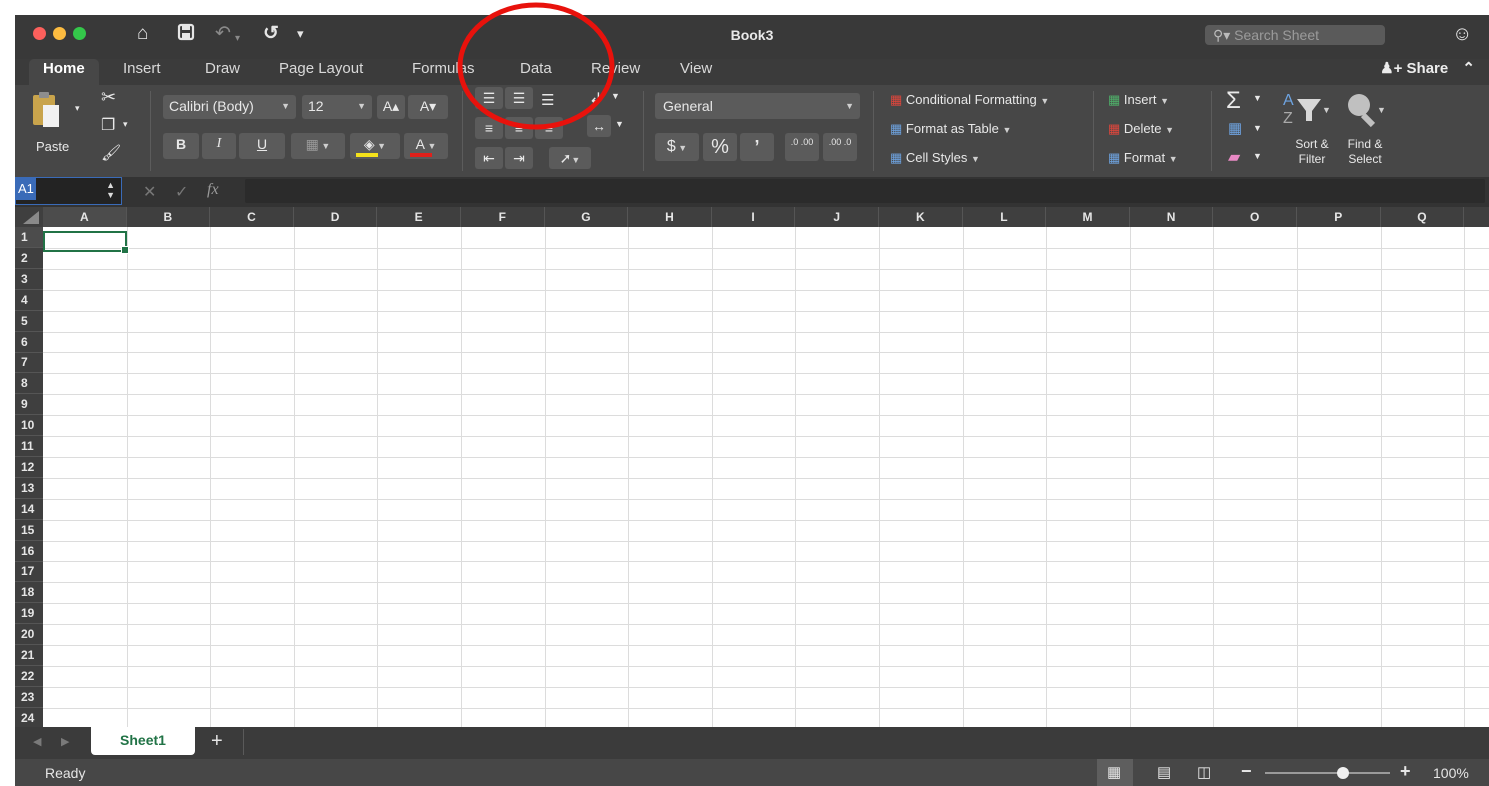 The image size is (1489, 786). What do you see at coordinates (1204, 772) in the screenshot?
I see `page-break-view-icon: ◫` at bounding box center [1204, 772].